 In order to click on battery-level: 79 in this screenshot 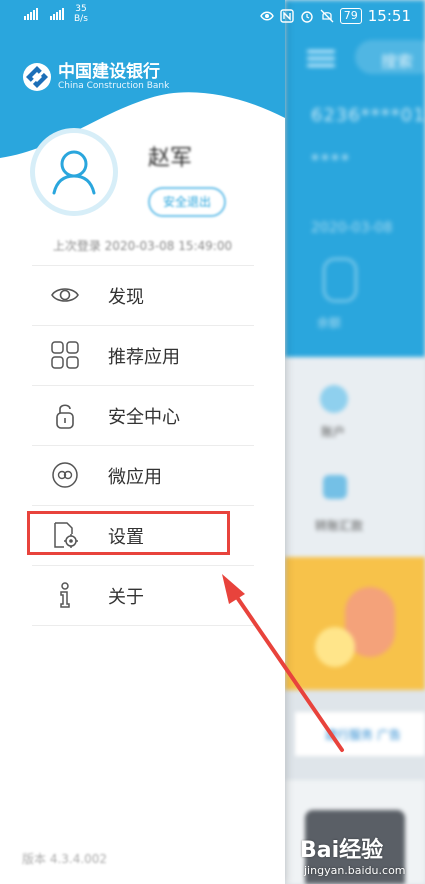, I will do `click(350, 16)`.